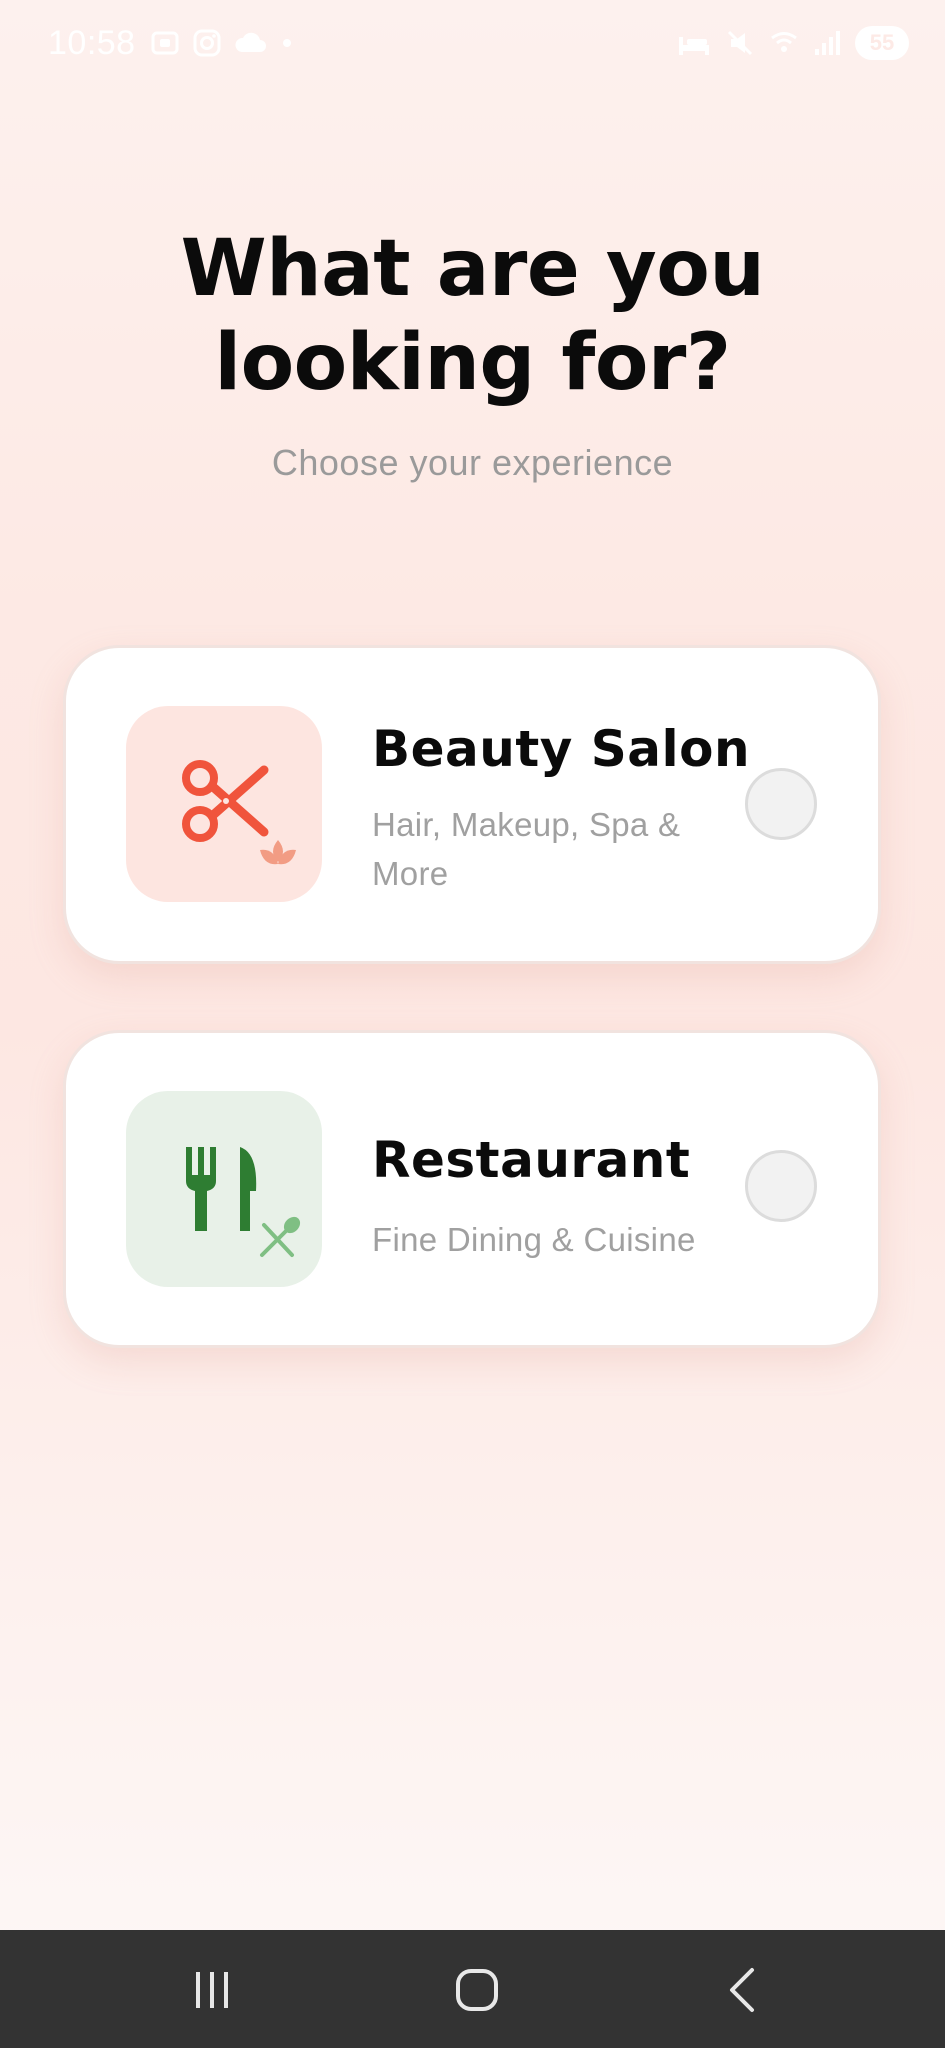 The width and height of the screenshot is (945, 2048). What do you see at coordinates (165, 43) in the screenshot?
I see `screenshot-icon` at bounding box center [165, 43].